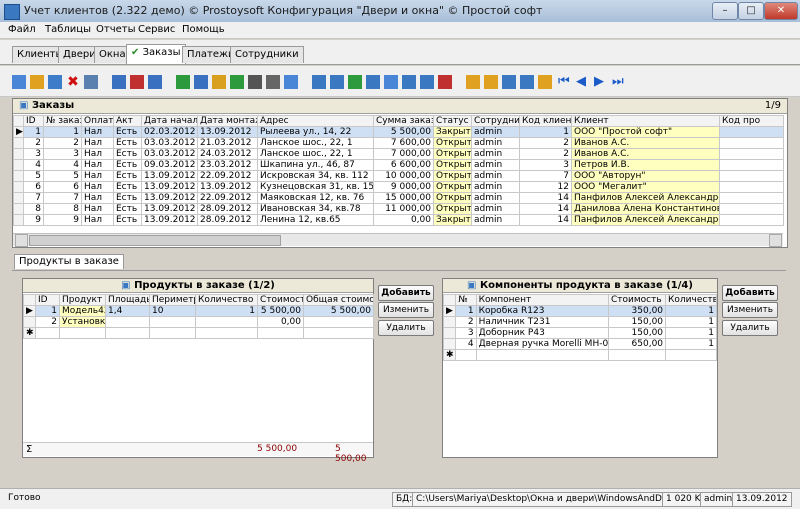  I want to click on table-cell: 11 000,00, so click(403, 209).